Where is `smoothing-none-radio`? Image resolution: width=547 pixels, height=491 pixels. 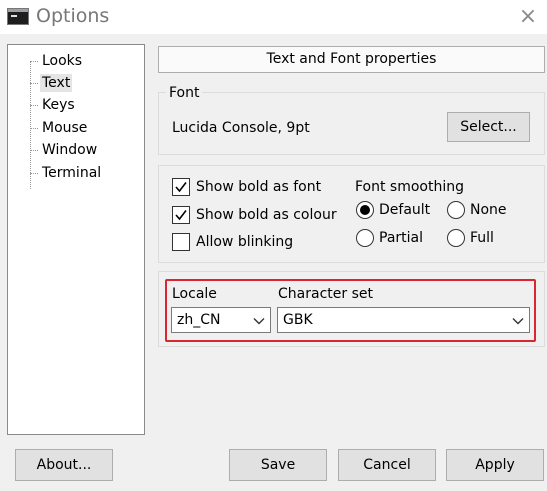 smoothing-none-radio is located at coordinates (456, 210).